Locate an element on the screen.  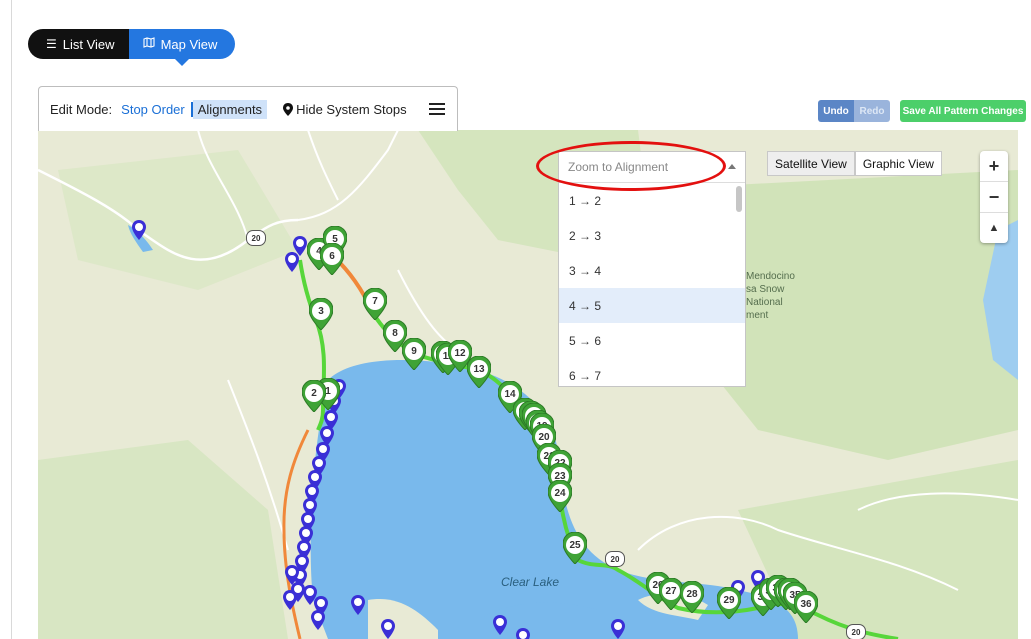
alignment-options-list: 1 → 2 2 → 3 3 → 4 4 → 5 5 → 6 6 → 7 is located at coordinates (652, 284).